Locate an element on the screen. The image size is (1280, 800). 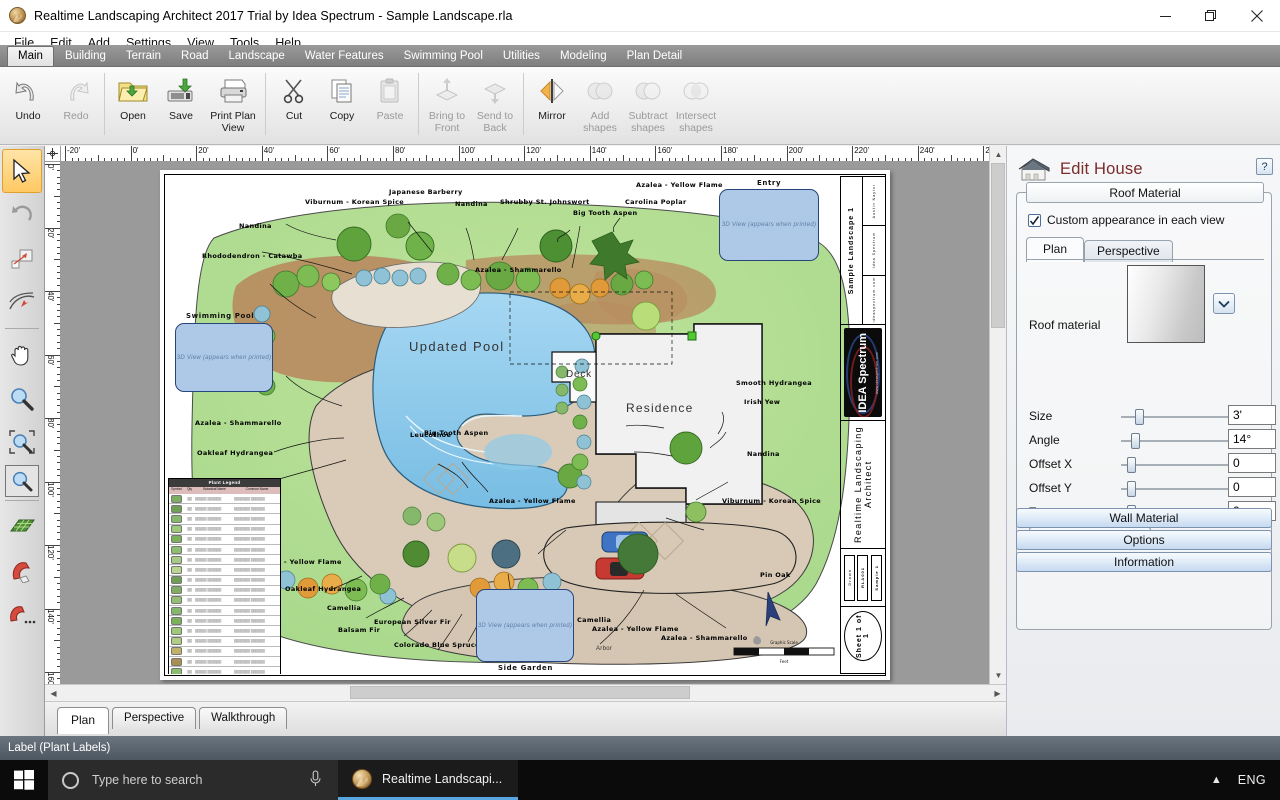
scroll-down-arrow: ▼ is located at coordinates (998, 675).